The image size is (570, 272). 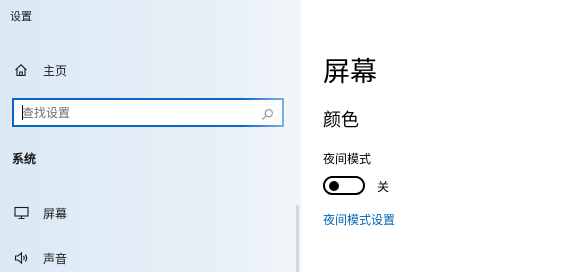 I want to click on nav-item-home: 主页, so click(x=145, y=70).